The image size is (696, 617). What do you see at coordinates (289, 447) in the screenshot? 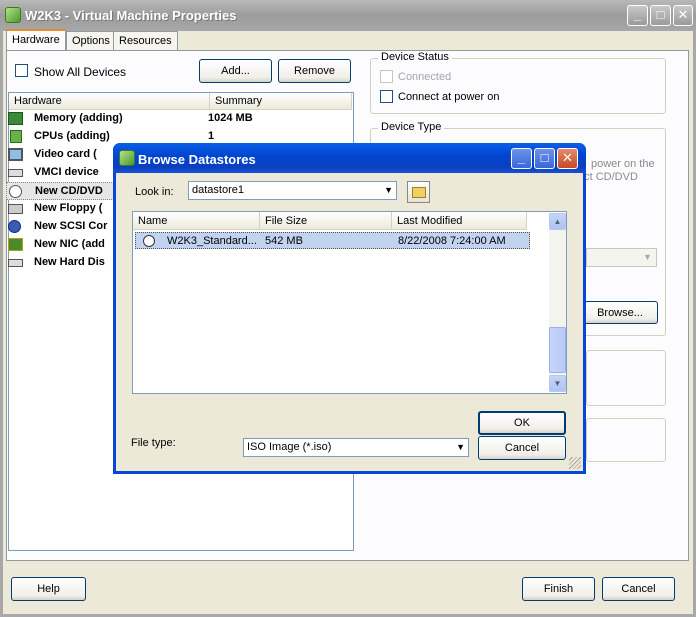
I see `file-type-value: ISO Image (*.iso)` at bounding box center [289, 447].